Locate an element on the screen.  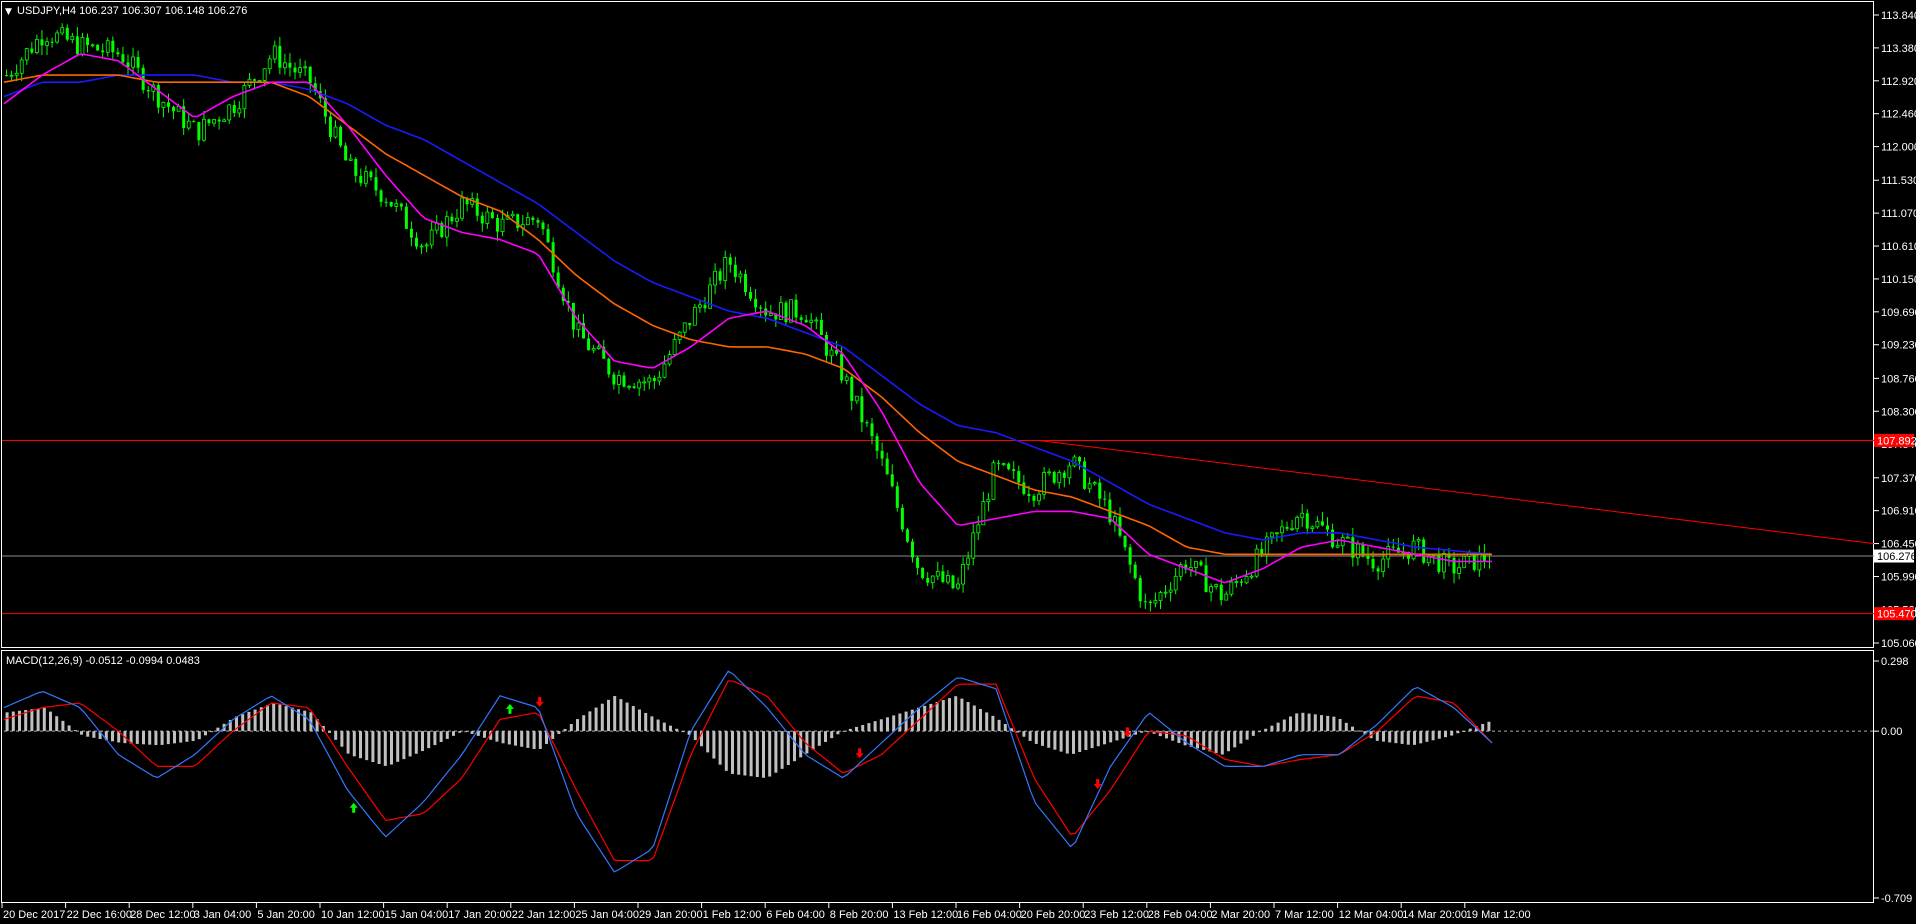
time-tick-label: 22 Jan 12:00 is located at coordinates (544, 915).